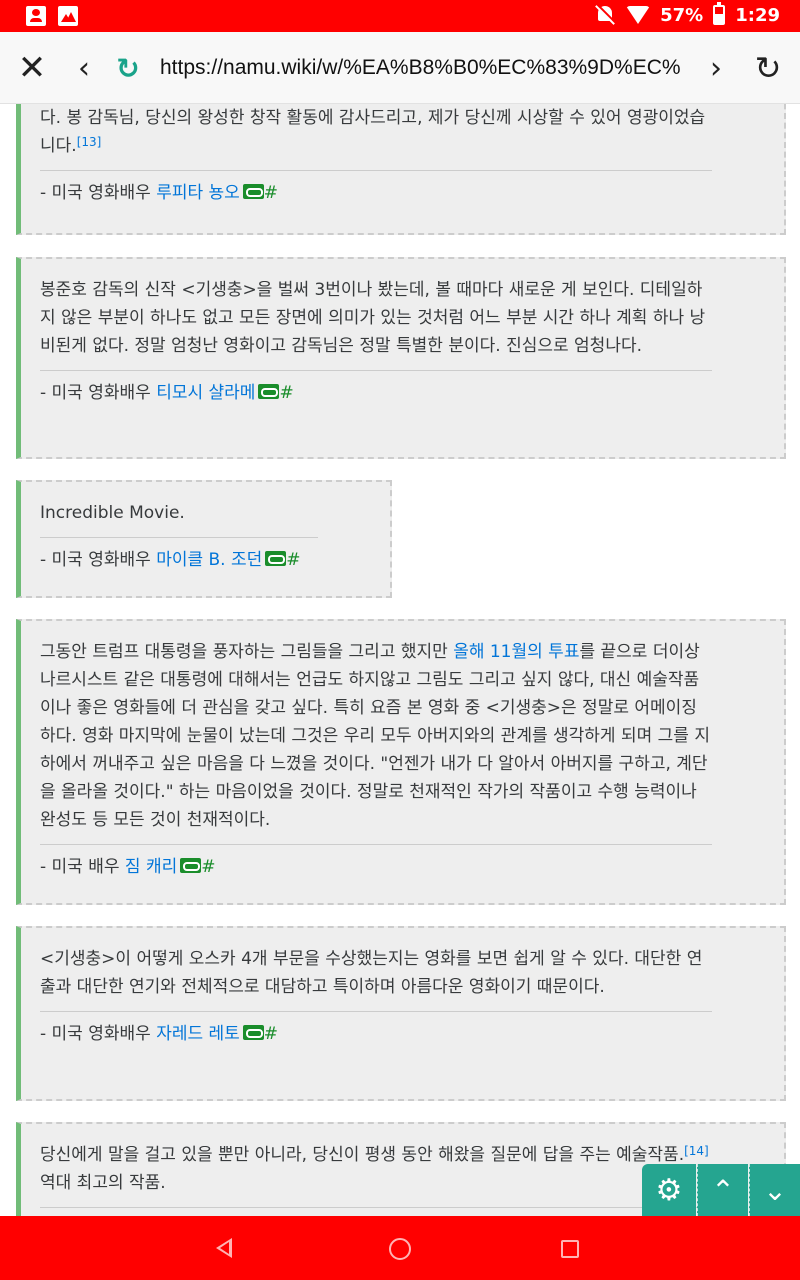 This screenshot has width=800, height=1280. I want to click on contact-icon, so click(36, 16).